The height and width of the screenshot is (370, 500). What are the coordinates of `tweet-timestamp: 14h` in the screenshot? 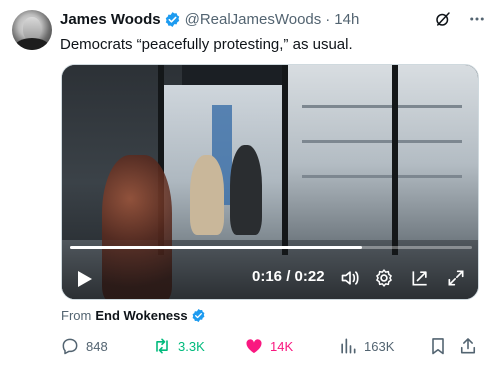 It's located at (346, 19).